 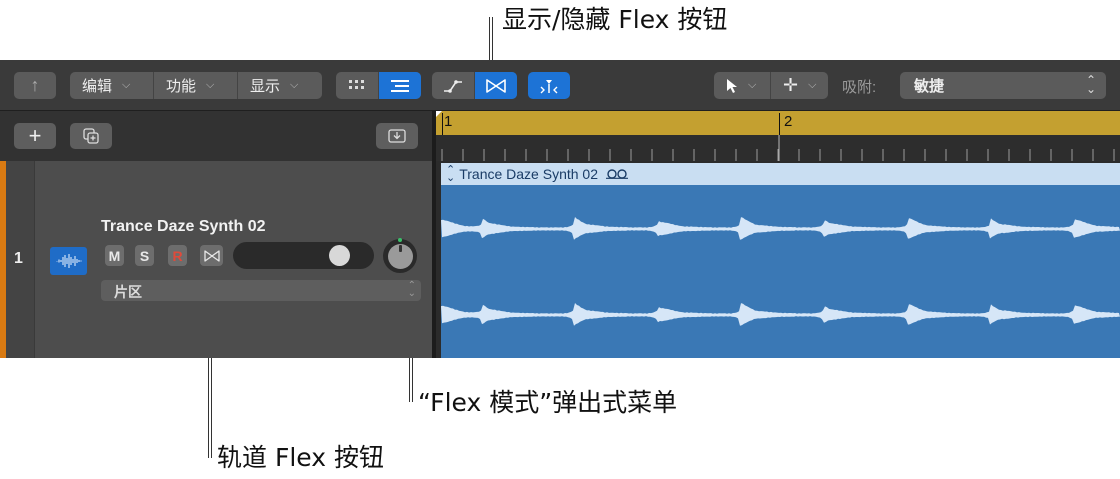 I want to click on solo-button: S, so click(x=144, y=255).